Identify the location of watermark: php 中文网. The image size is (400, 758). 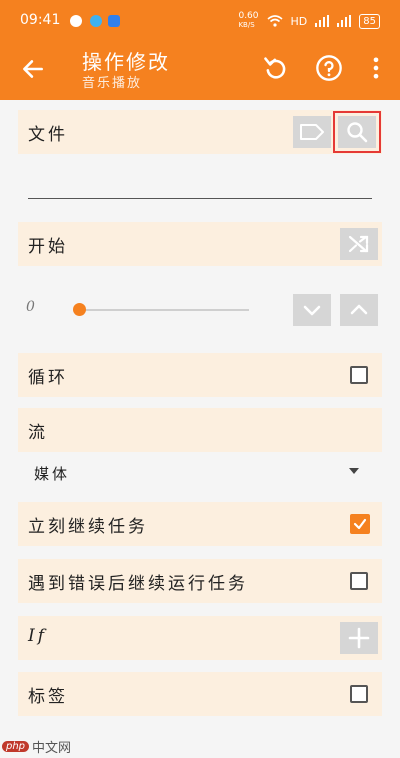
(36, 746).